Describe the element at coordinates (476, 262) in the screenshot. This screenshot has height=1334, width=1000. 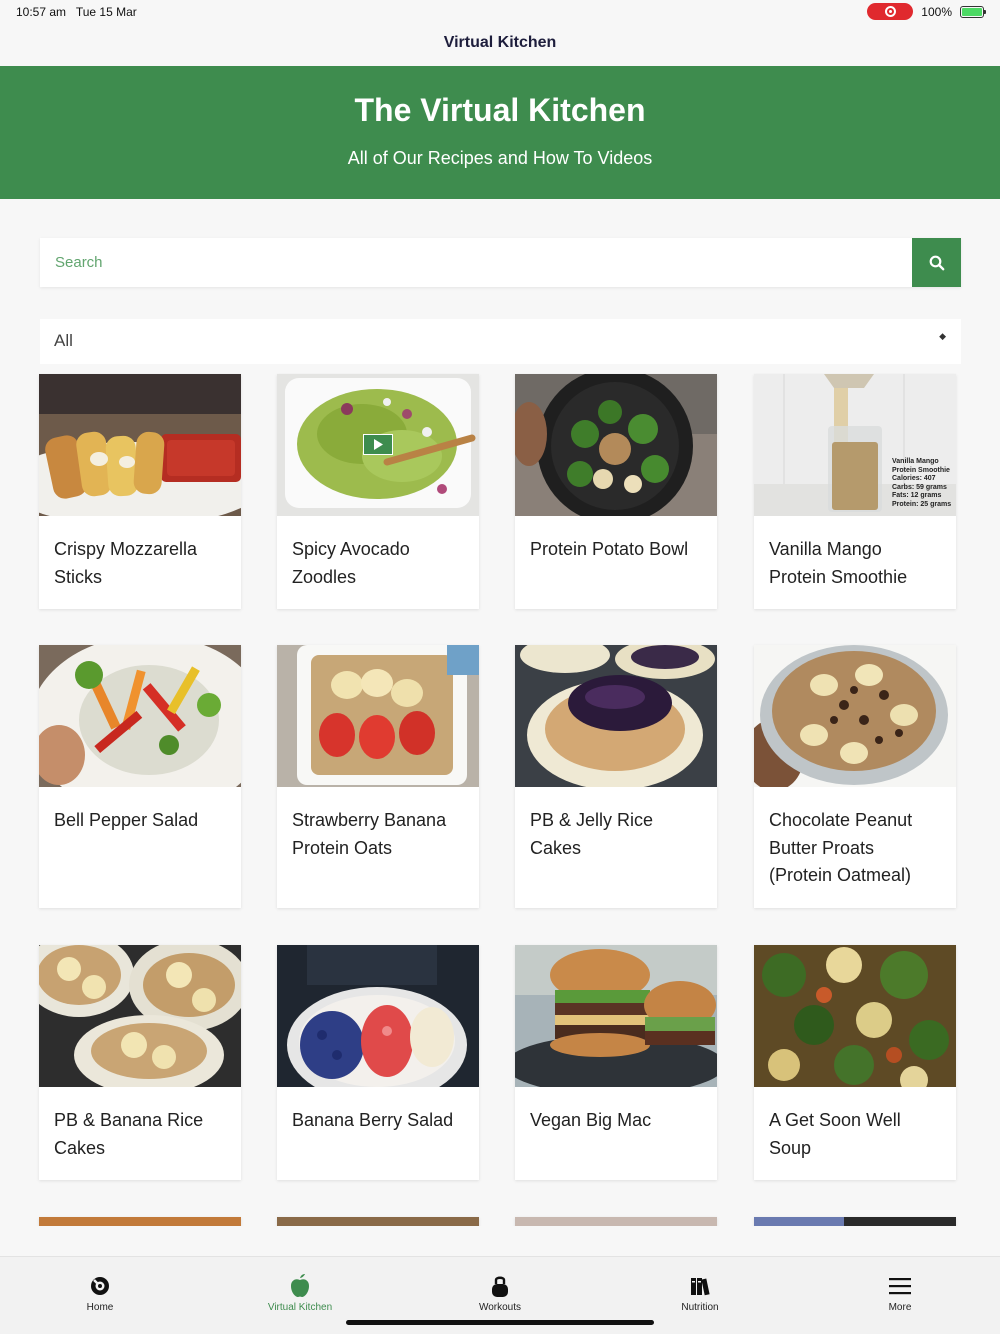
I see `search-input` at that location.